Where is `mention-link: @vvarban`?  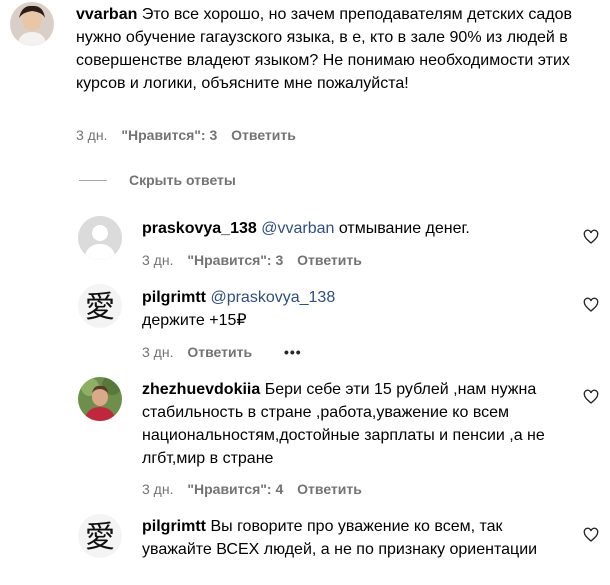 mention-link: @vvarban is located at coordinates (297, 228).